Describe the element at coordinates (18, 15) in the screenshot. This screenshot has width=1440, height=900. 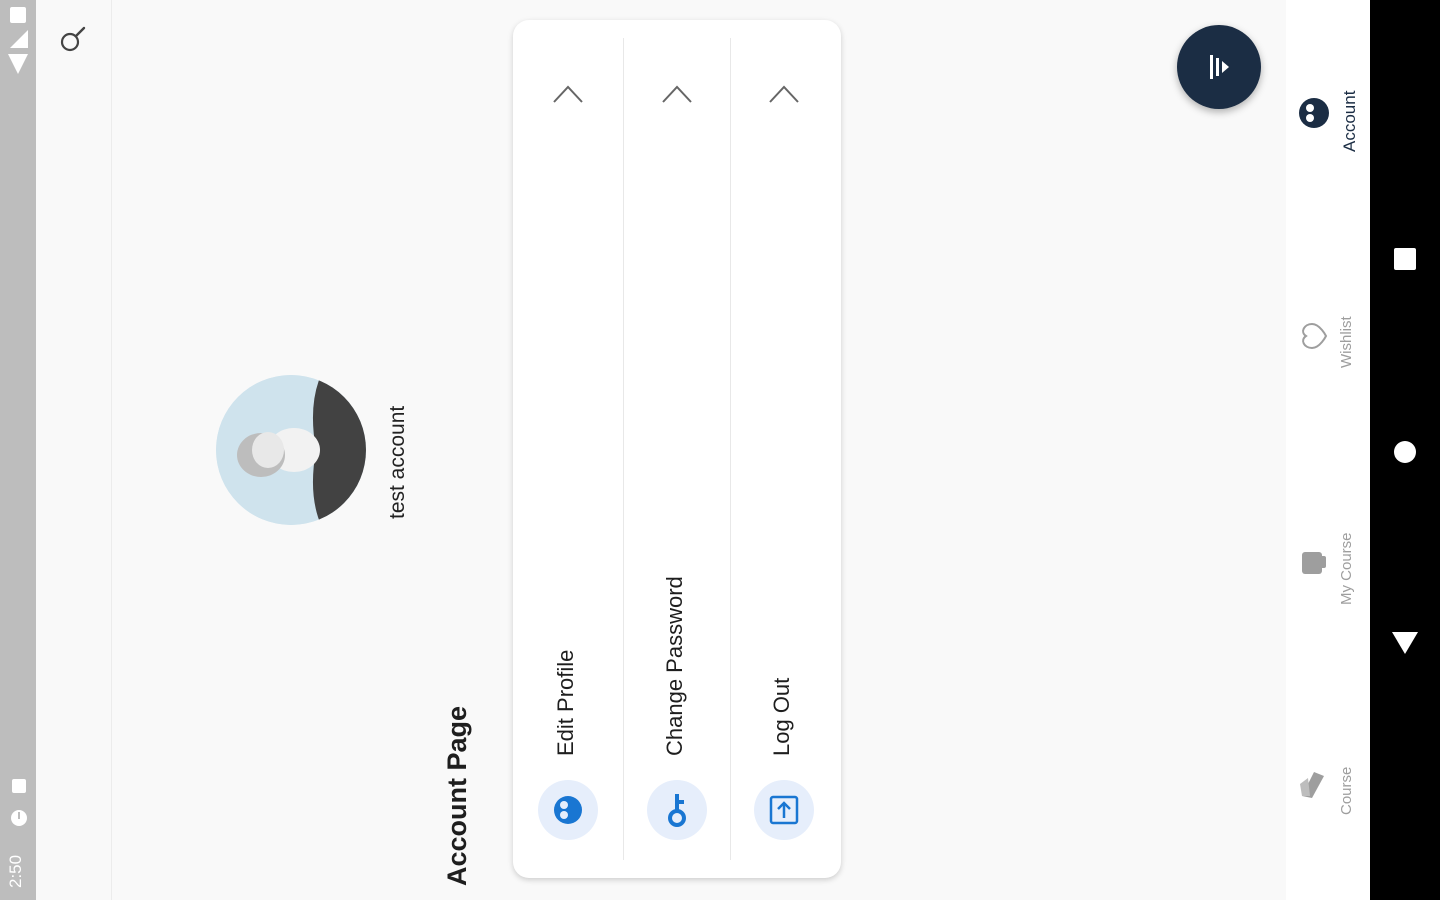
I see `battery-icon` at that location.